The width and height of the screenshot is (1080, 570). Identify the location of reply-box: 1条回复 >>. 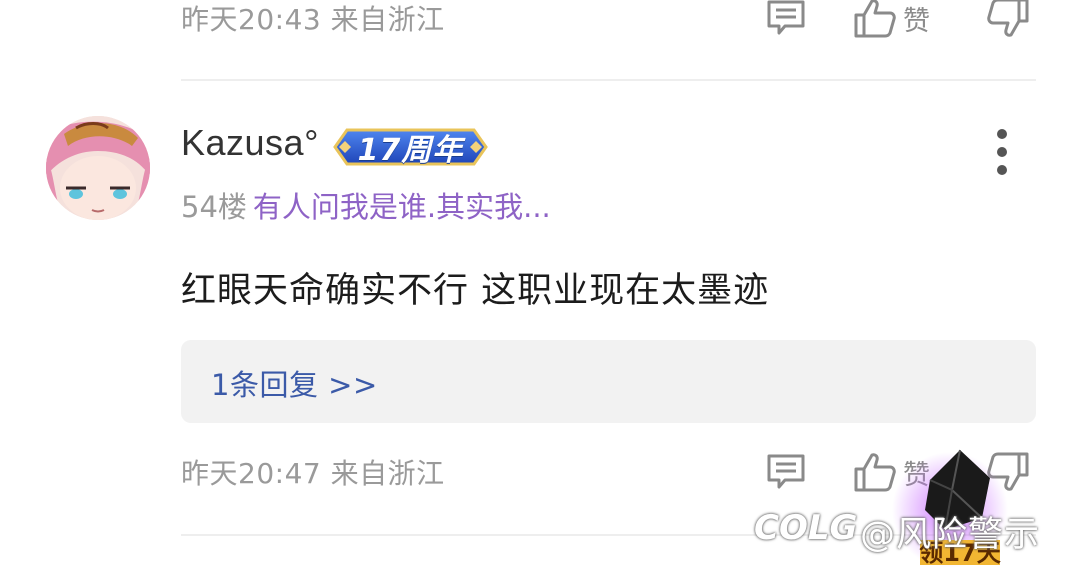
(608, 381).